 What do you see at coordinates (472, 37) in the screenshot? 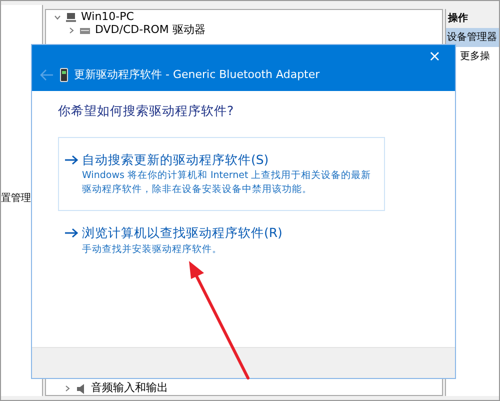
I see `action-item: 设备管理器` at bounding box center [472, 37].